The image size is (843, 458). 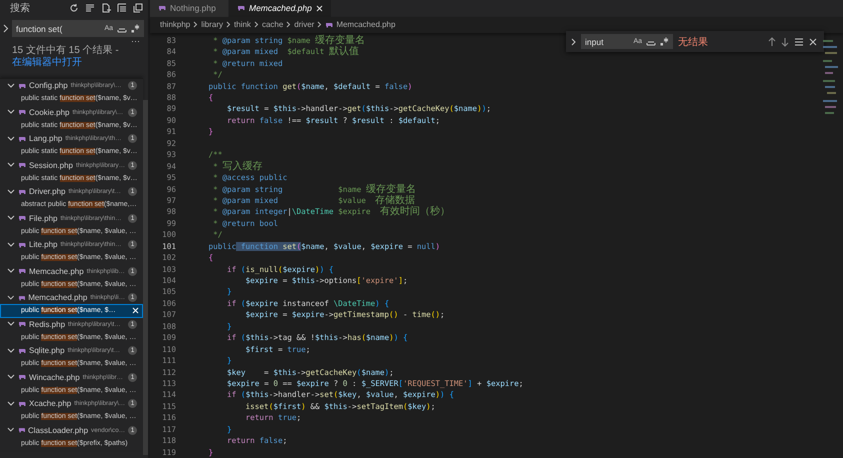 What do you see at coordinates (135, 41) in the screenshot?
I see `more-options: ···` at bounding box center [135, 41].